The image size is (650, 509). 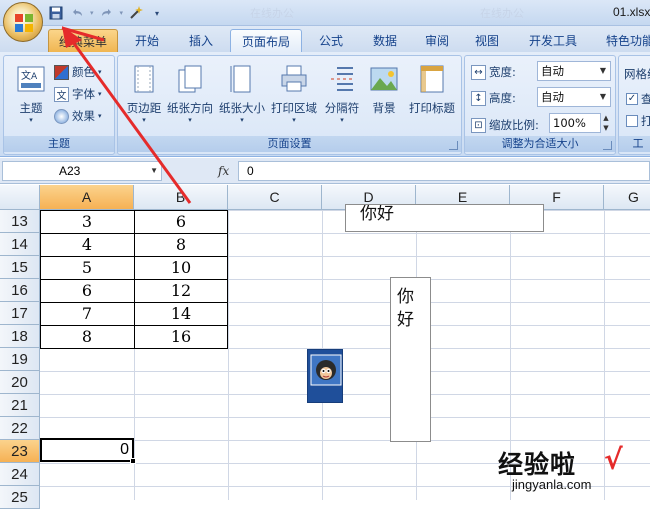 I want to click on ribbon-tabs: 经典菜单 开始 插入 页面布局 公式 数据 审阅 视图 开发工具 特色功能, so click(x=325, y=39).